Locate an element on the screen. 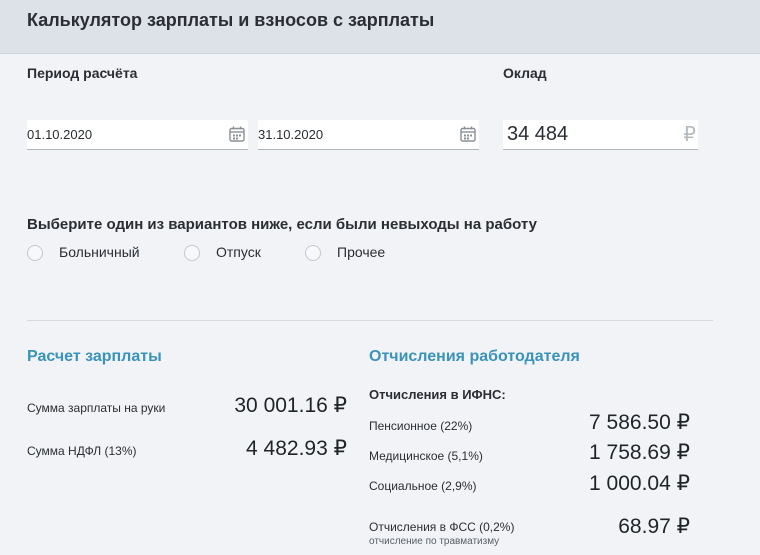 Image resolution: width=760 pixels, height=555 pixels. net-salary-label: Сумма зарплаты на руки is located at coordinates (96, 408).